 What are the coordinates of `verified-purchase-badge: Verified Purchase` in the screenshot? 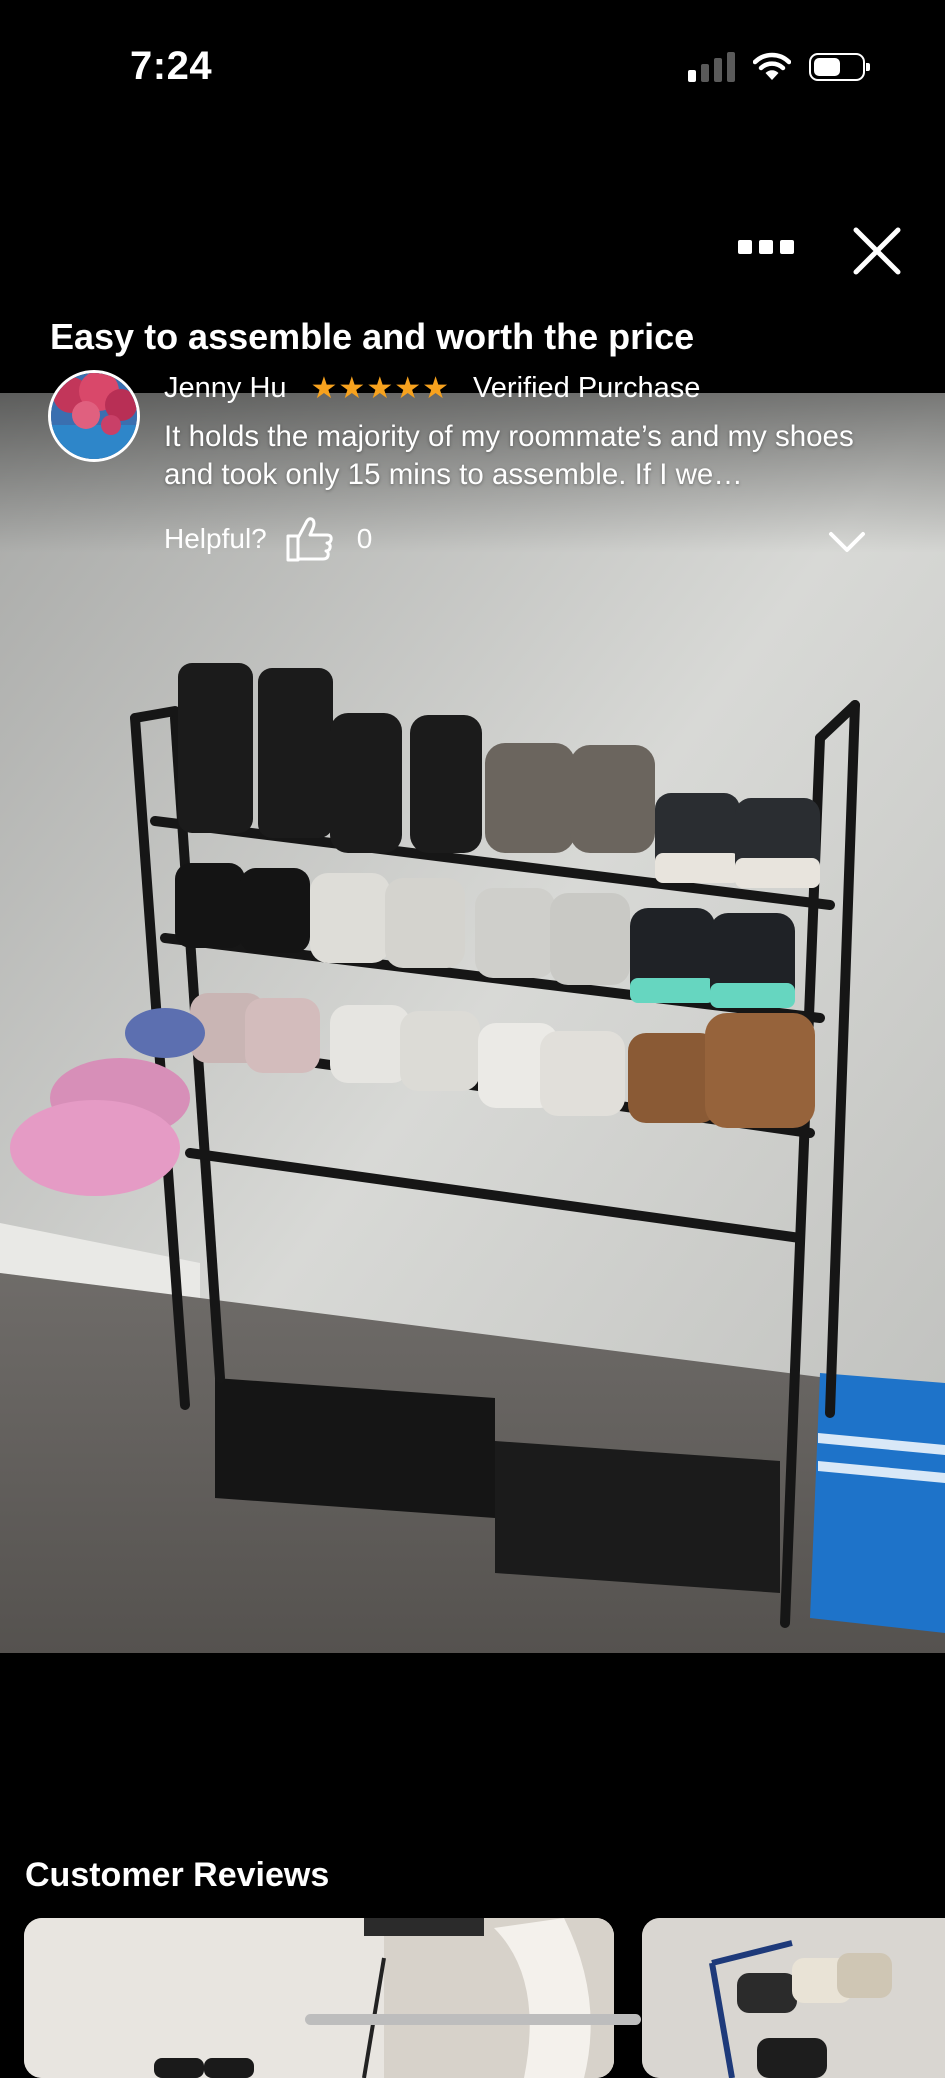 It's located at (587, 388).